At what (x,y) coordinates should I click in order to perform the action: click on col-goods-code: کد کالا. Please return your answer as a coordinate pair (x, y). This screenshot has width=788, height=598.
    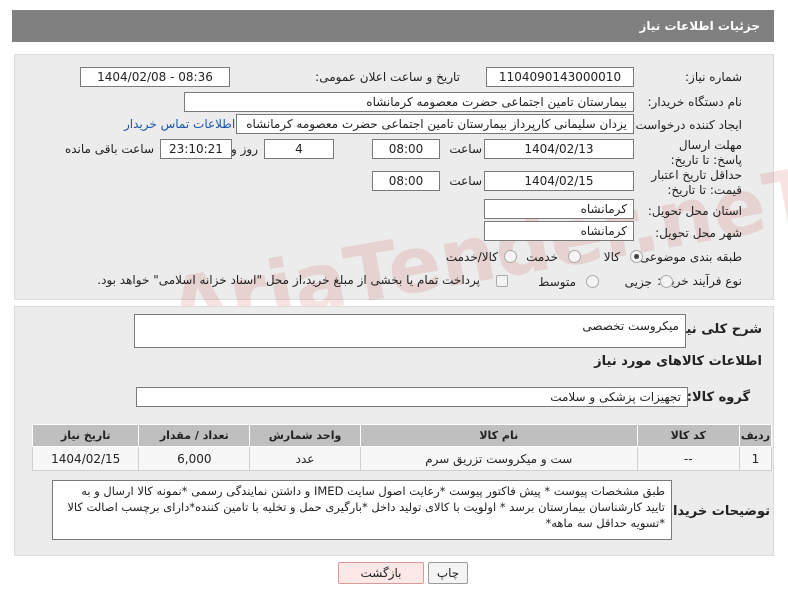
    Looking at the image, I should click on (688, 435).